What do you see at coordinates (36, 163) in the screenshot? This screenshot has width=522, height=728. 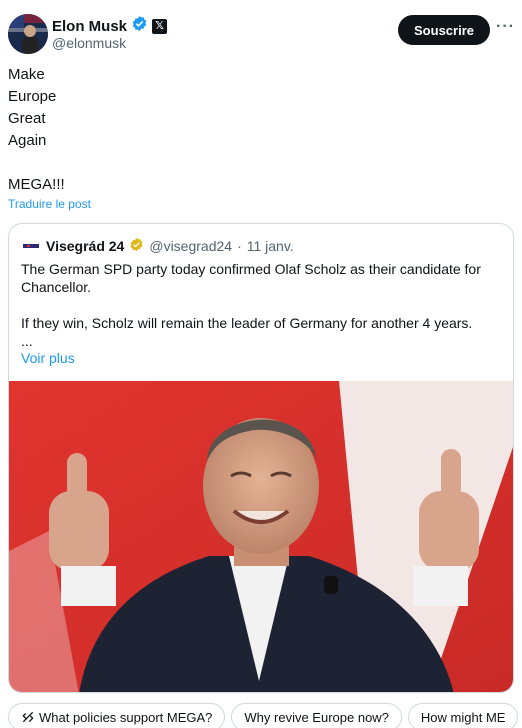 I see `post-line` at bounding box center [36, 163].